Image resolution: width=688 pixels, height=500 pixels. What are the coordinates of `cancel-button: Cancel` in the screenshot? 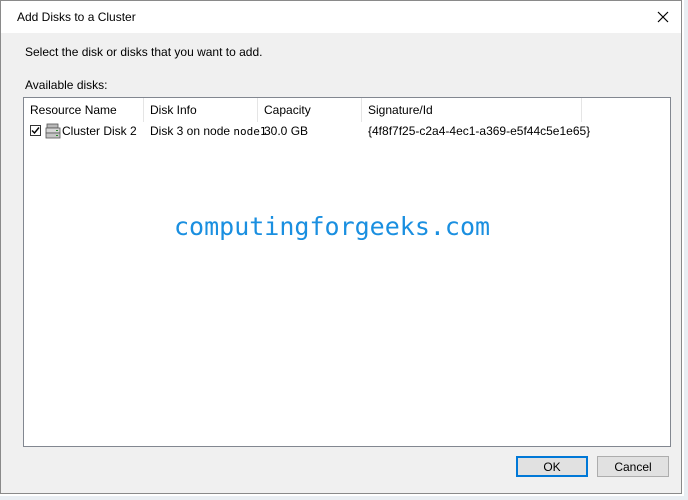 It's located at (633, 466).